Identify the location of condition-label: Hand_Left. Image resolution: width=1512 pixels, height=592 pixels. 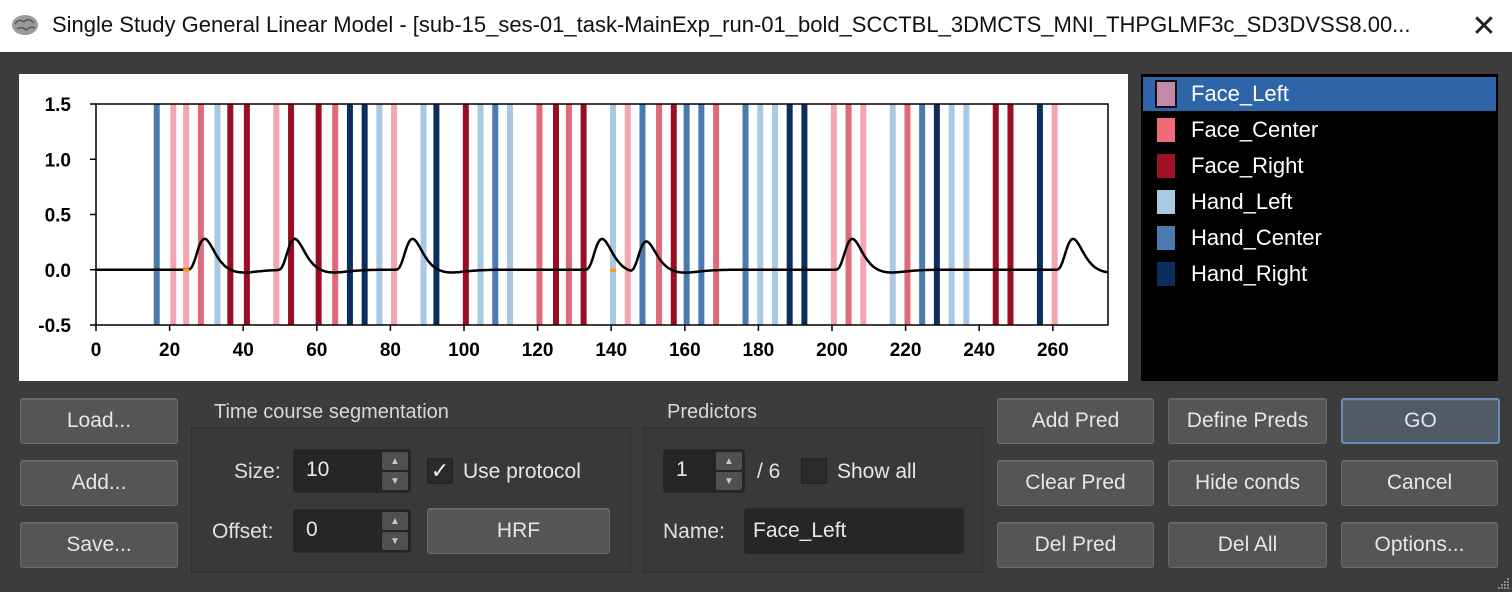
(1242, 201).